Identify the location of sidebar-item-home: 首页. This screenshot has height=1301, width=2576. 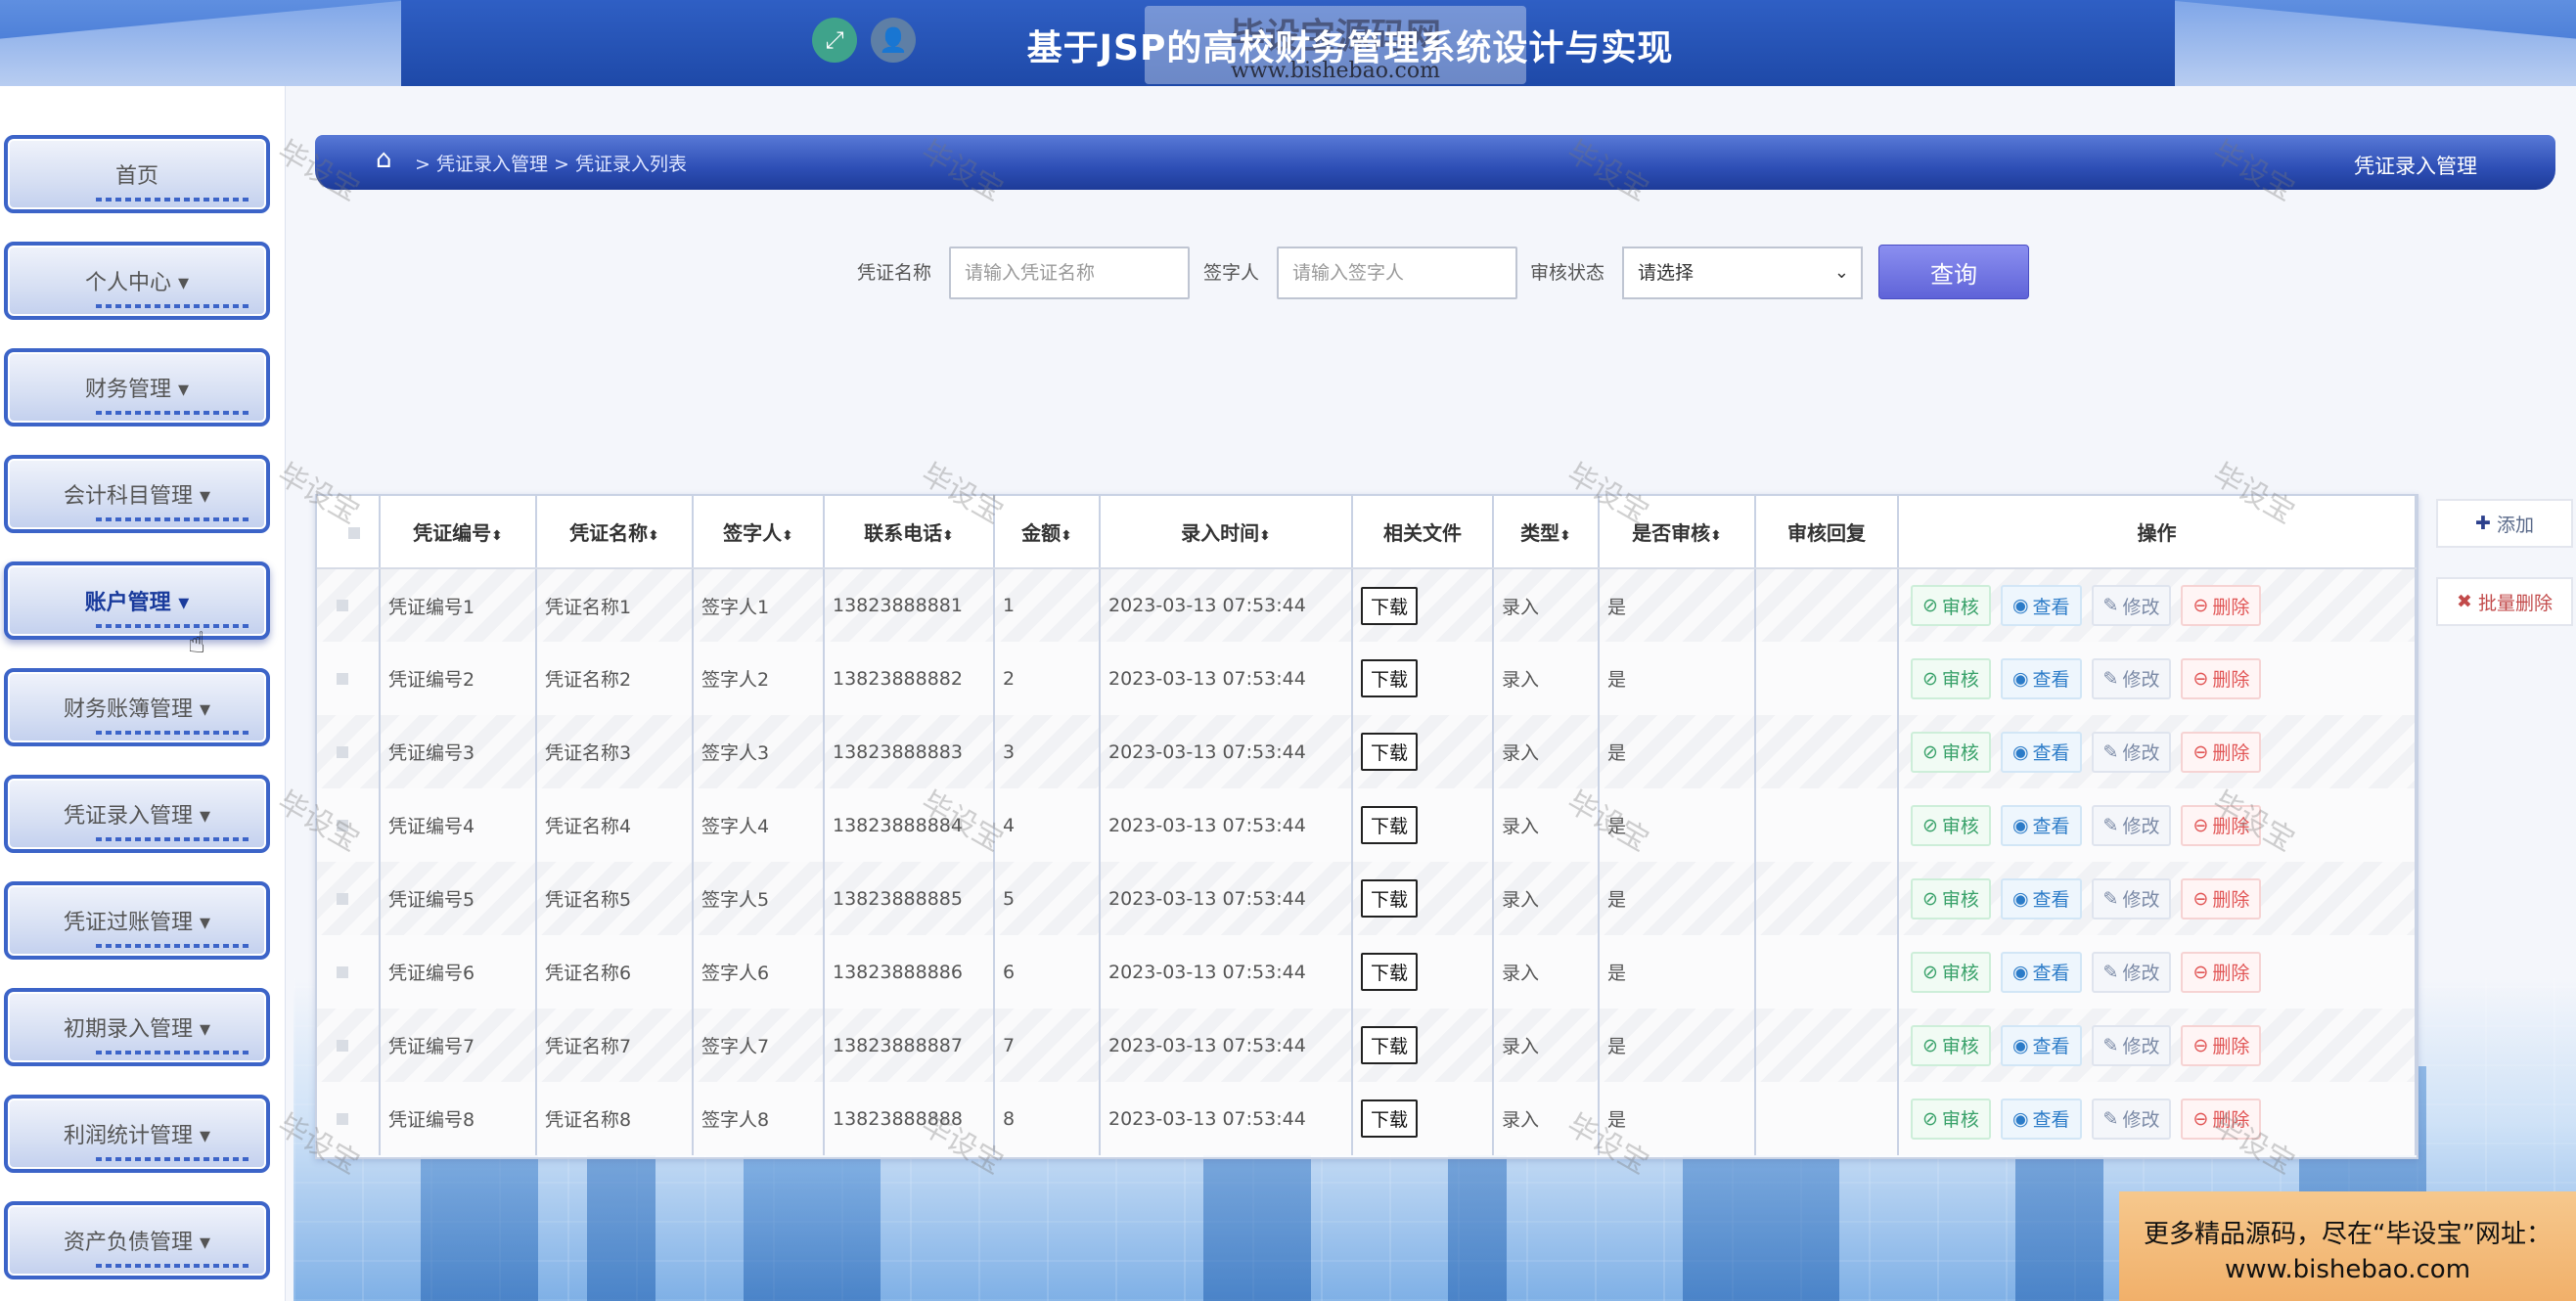
(137, 174).